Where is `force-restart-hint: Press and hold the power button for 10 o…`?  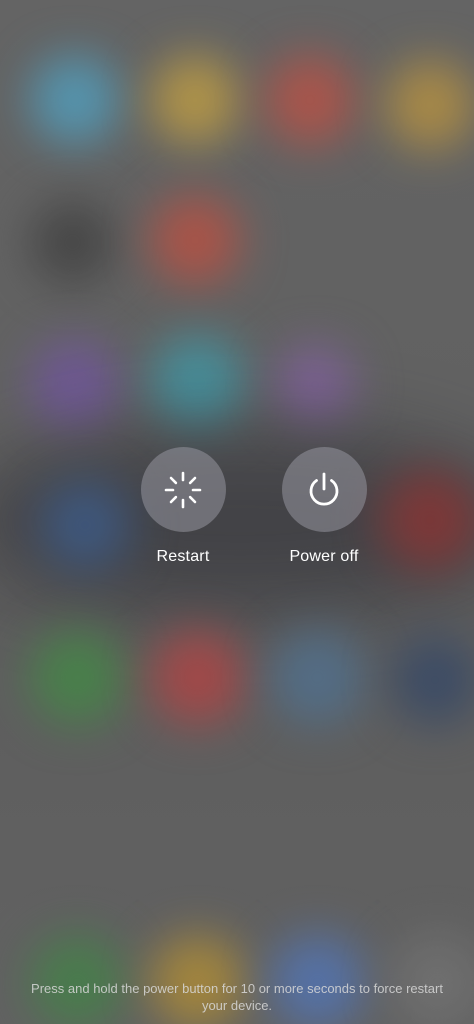
force-restart-hint: Press and hold the power button for 10 o… is located at coordinates (237, 997).